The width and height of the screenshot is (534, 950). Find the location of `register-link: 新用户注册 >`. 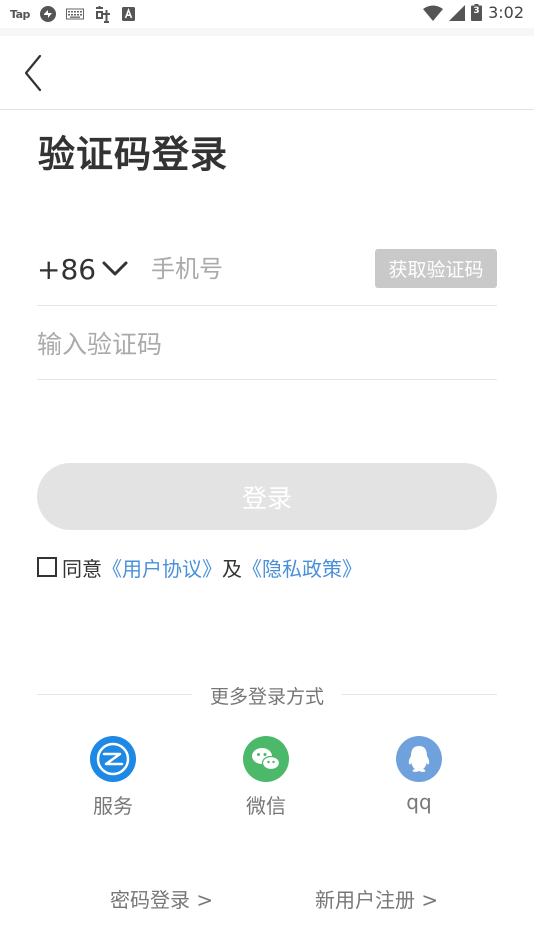

register-link: 新用户注册 > is located at coordinates (376, 898).